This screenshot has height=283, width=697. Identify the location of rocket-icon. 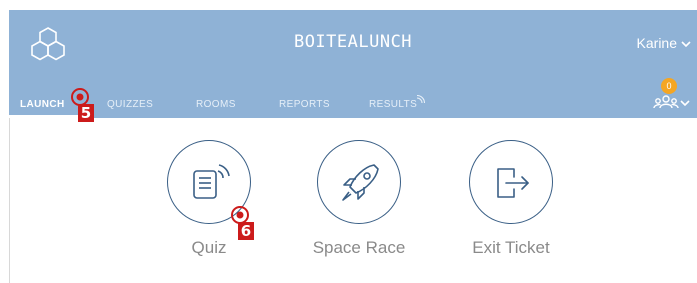
(360, 182).